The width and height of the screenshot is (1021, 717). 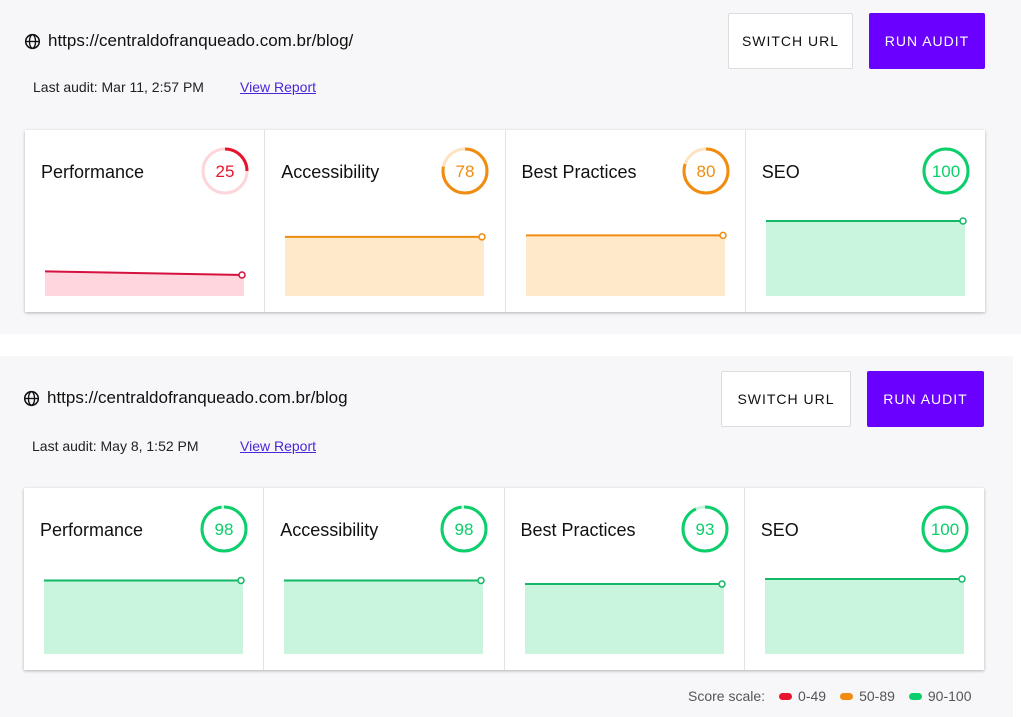 I want to click on card-best-practices: Best Practices 93, so click(x=625, y=579).